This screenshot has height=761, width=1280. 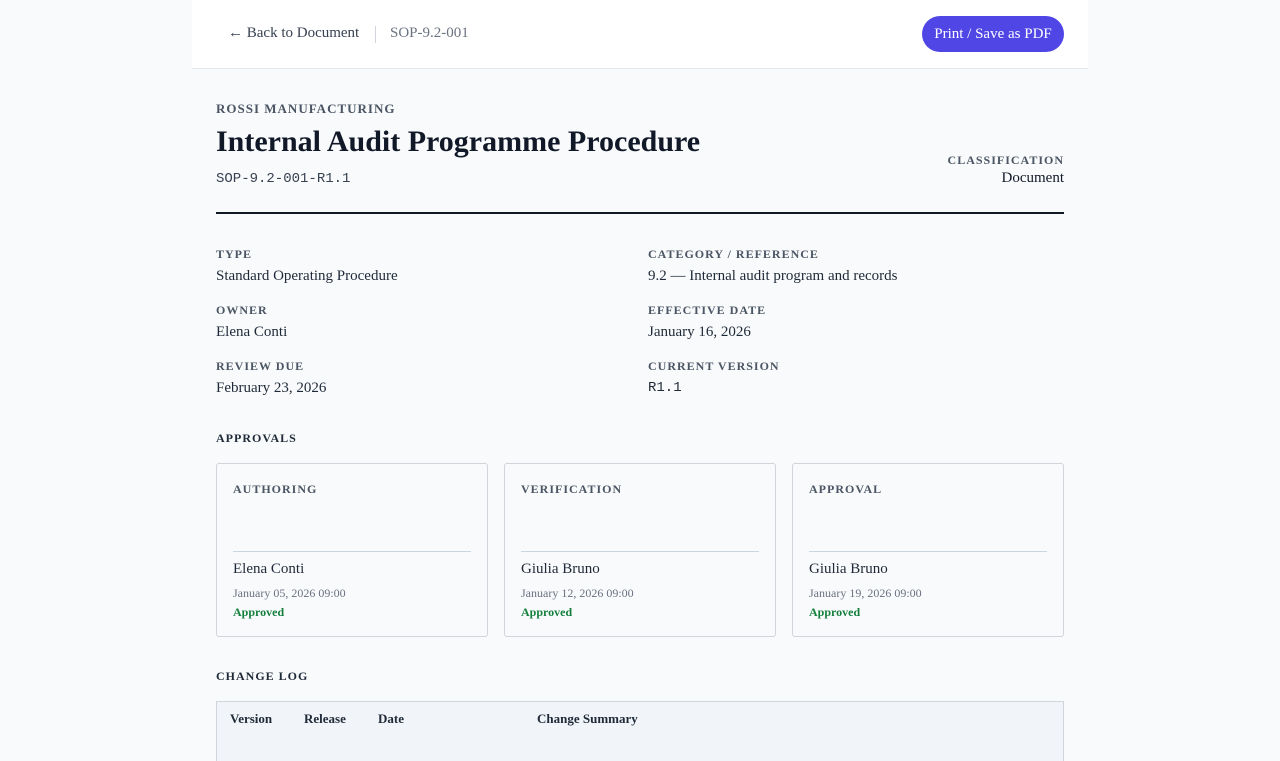 I want to click on classification-value: Document, so click(x=1032, y=178).